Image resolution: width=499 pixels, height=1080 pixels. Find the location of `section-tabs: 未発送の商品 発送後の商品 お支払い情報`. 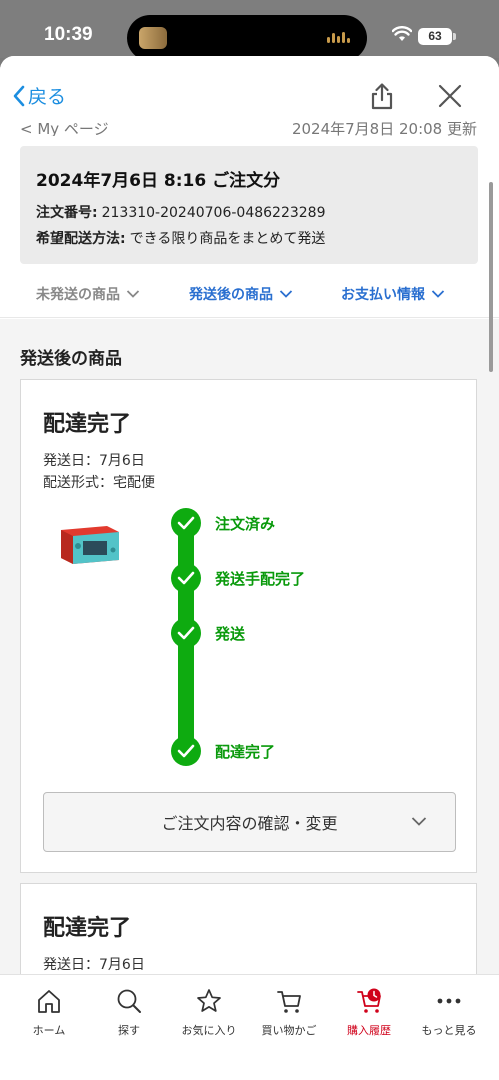

section-tabs: 未発送の商品 発送後の商品 お支払い情報 is located at coordinates (249, 296).